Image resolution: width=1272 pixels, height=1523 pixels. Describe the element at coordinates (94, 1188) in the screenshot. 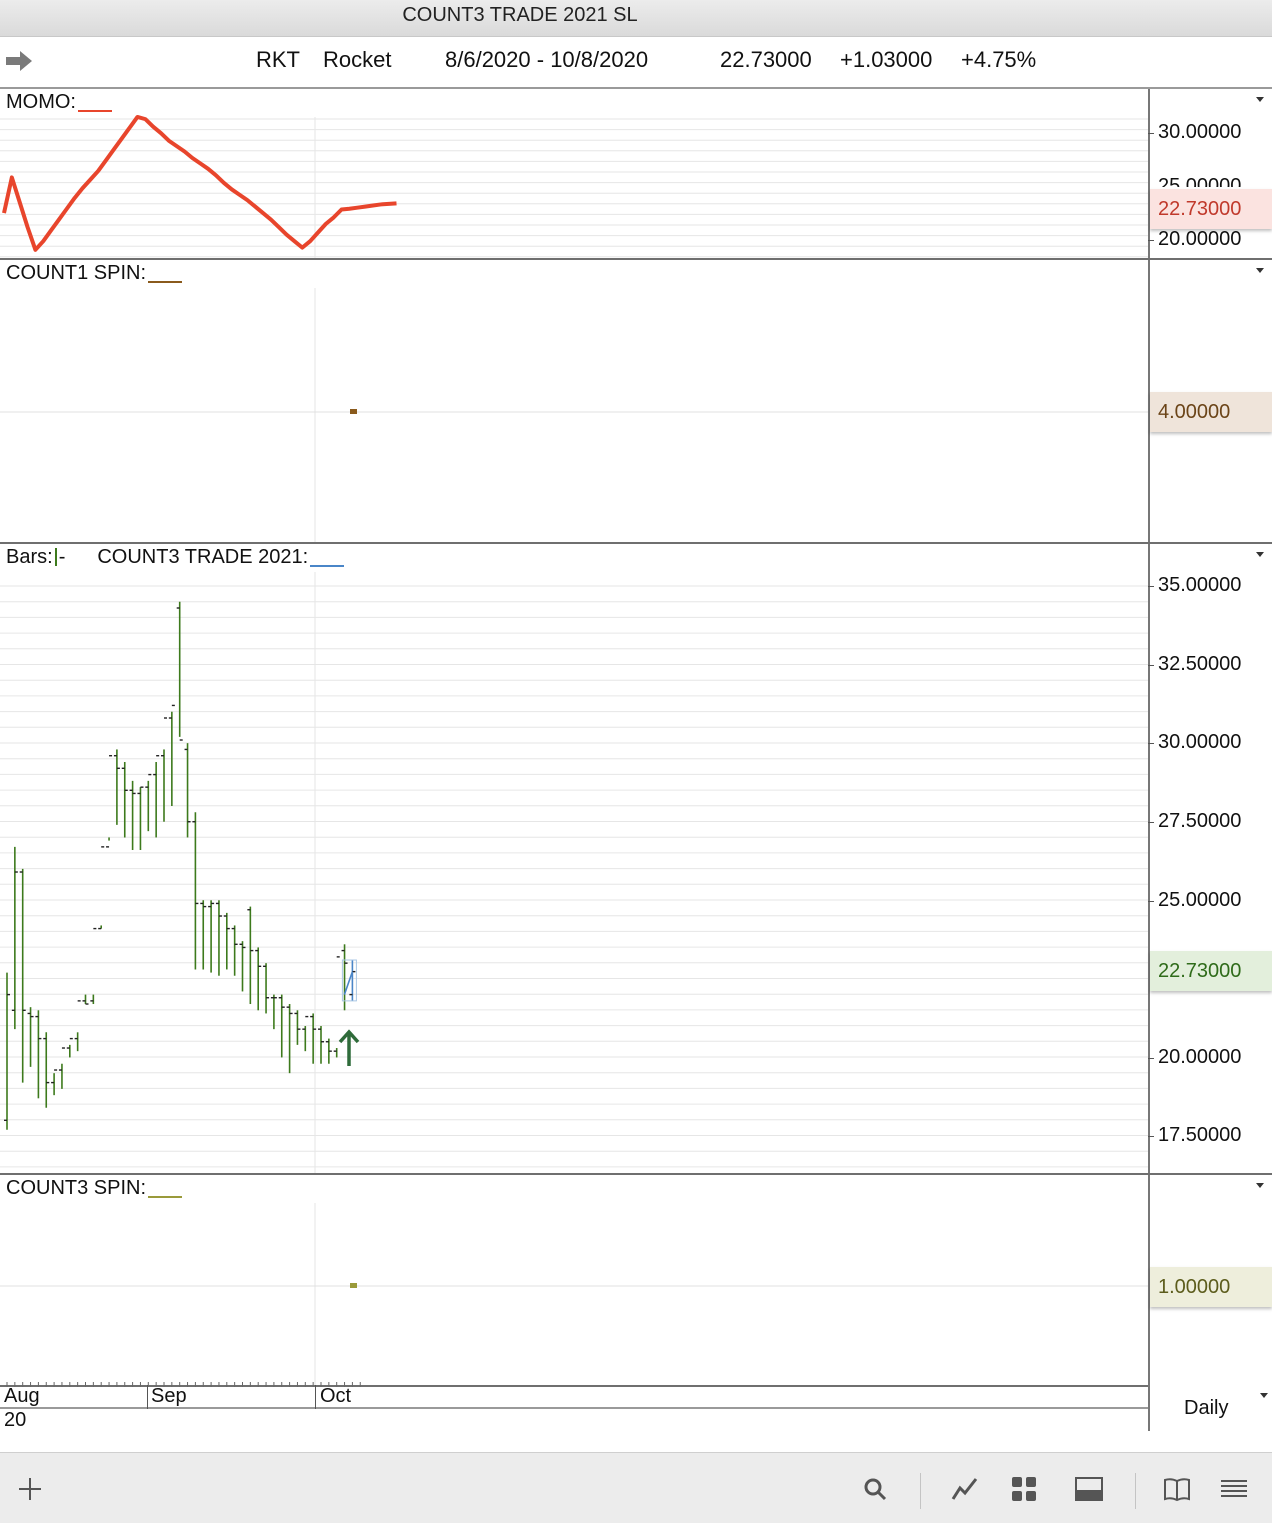

I see `count3-label: COUNT3 SPIN:` at that location.